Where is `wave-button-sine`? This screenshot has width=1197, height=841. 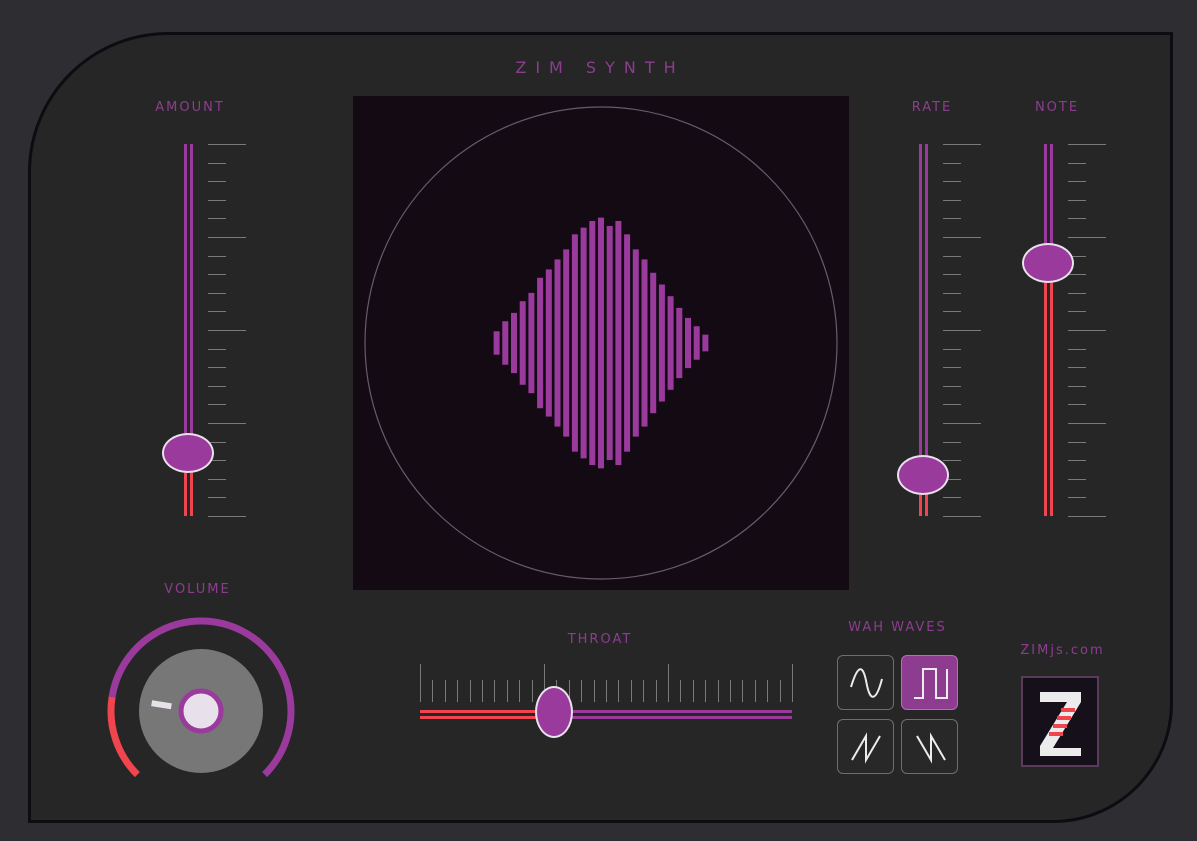
wave-button-sine is located at coordinates (865, 682).